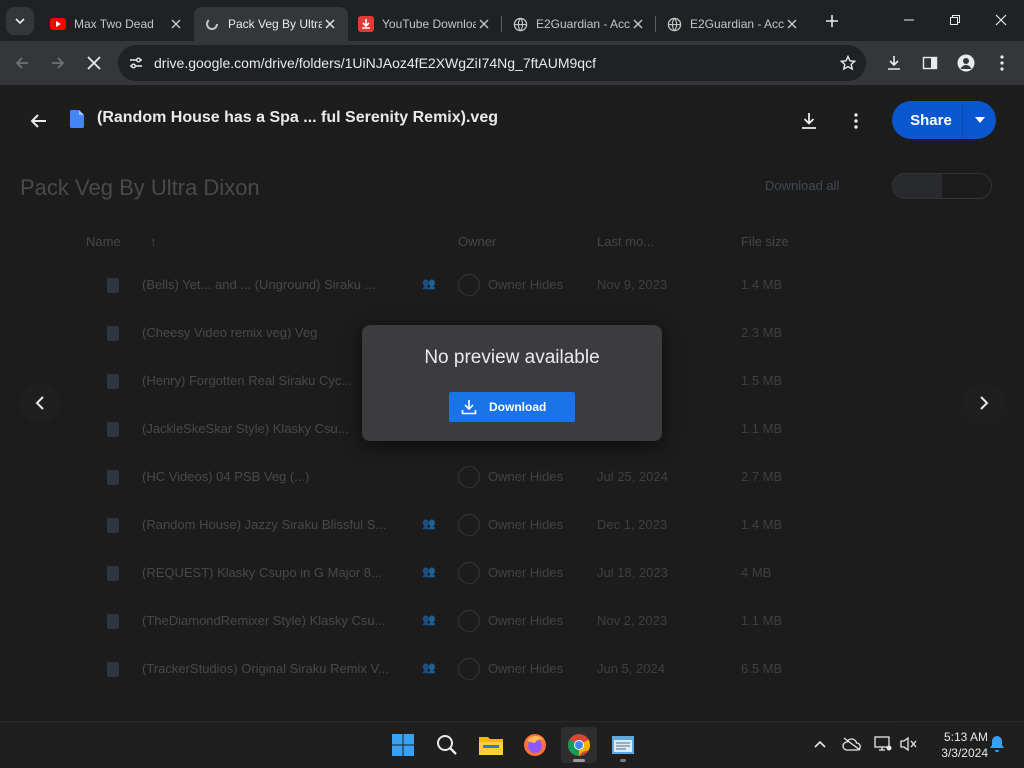  Describe the element at coordinates (518, 407) in the screenshot. I see `download-label: Download` at that location.